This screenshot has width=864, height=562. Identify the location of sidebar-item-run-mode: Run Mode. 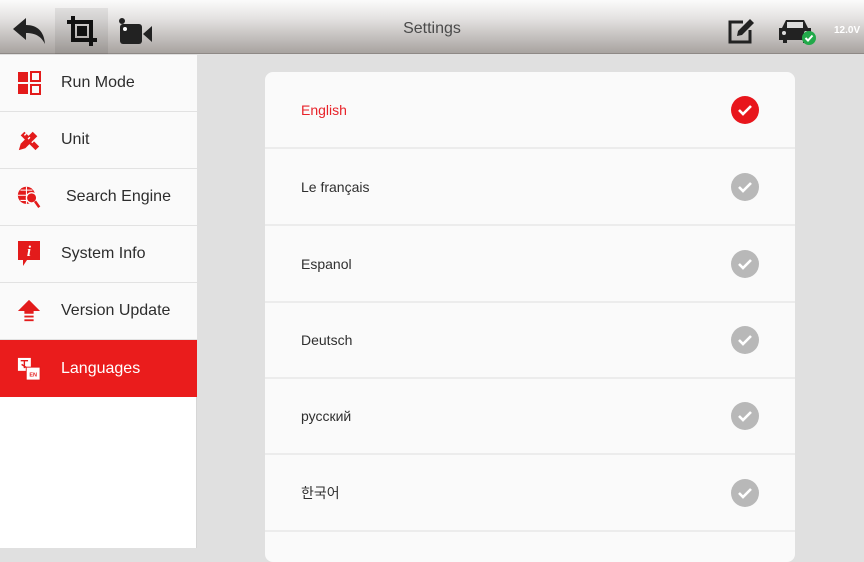
(98, 83).